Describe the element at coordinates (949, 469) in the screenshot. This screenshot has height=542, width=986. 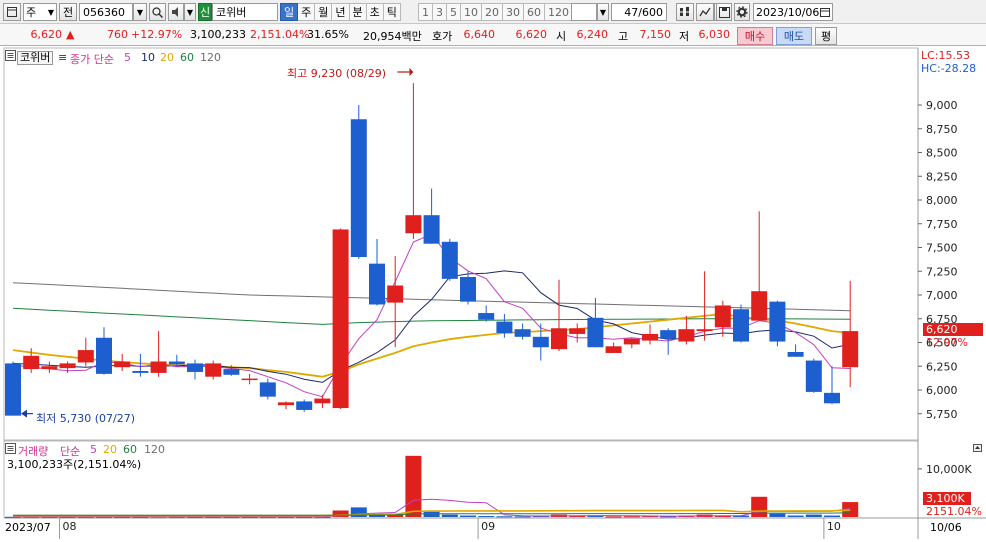
I see `volume-tick-label: 10,000K` at that location.